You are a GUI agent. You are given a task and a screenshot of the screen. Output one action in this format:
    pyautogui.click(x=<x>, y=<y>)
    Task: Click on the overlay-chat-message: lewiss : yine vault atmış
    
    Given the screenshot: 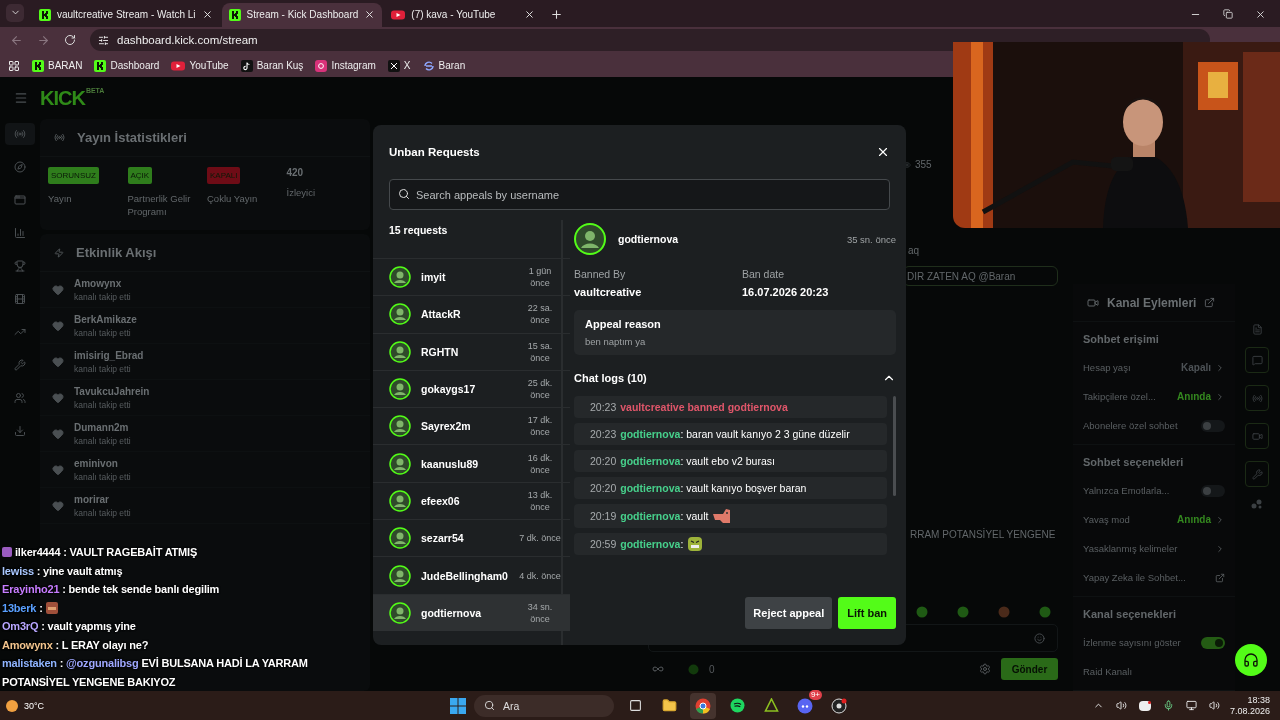 What is the action you would take?
    pyautogui.click(x=62, y=571)
    